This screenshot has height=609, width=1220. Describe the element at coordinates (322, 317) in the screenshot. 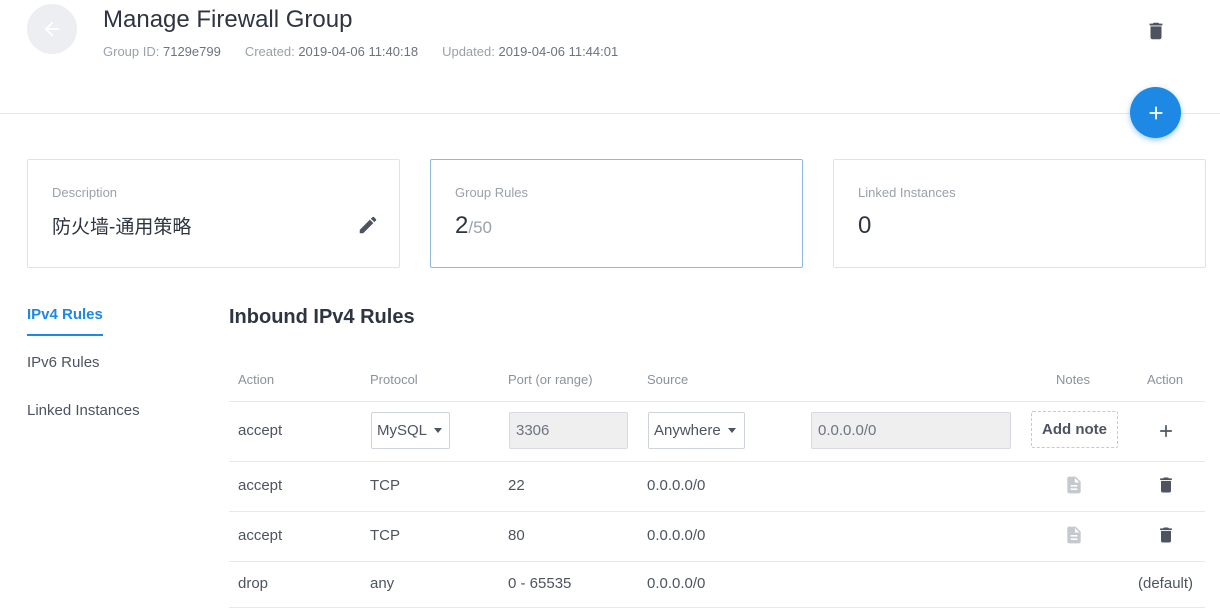

I see `section-title: Inbound IPv4 Rules` at that location.